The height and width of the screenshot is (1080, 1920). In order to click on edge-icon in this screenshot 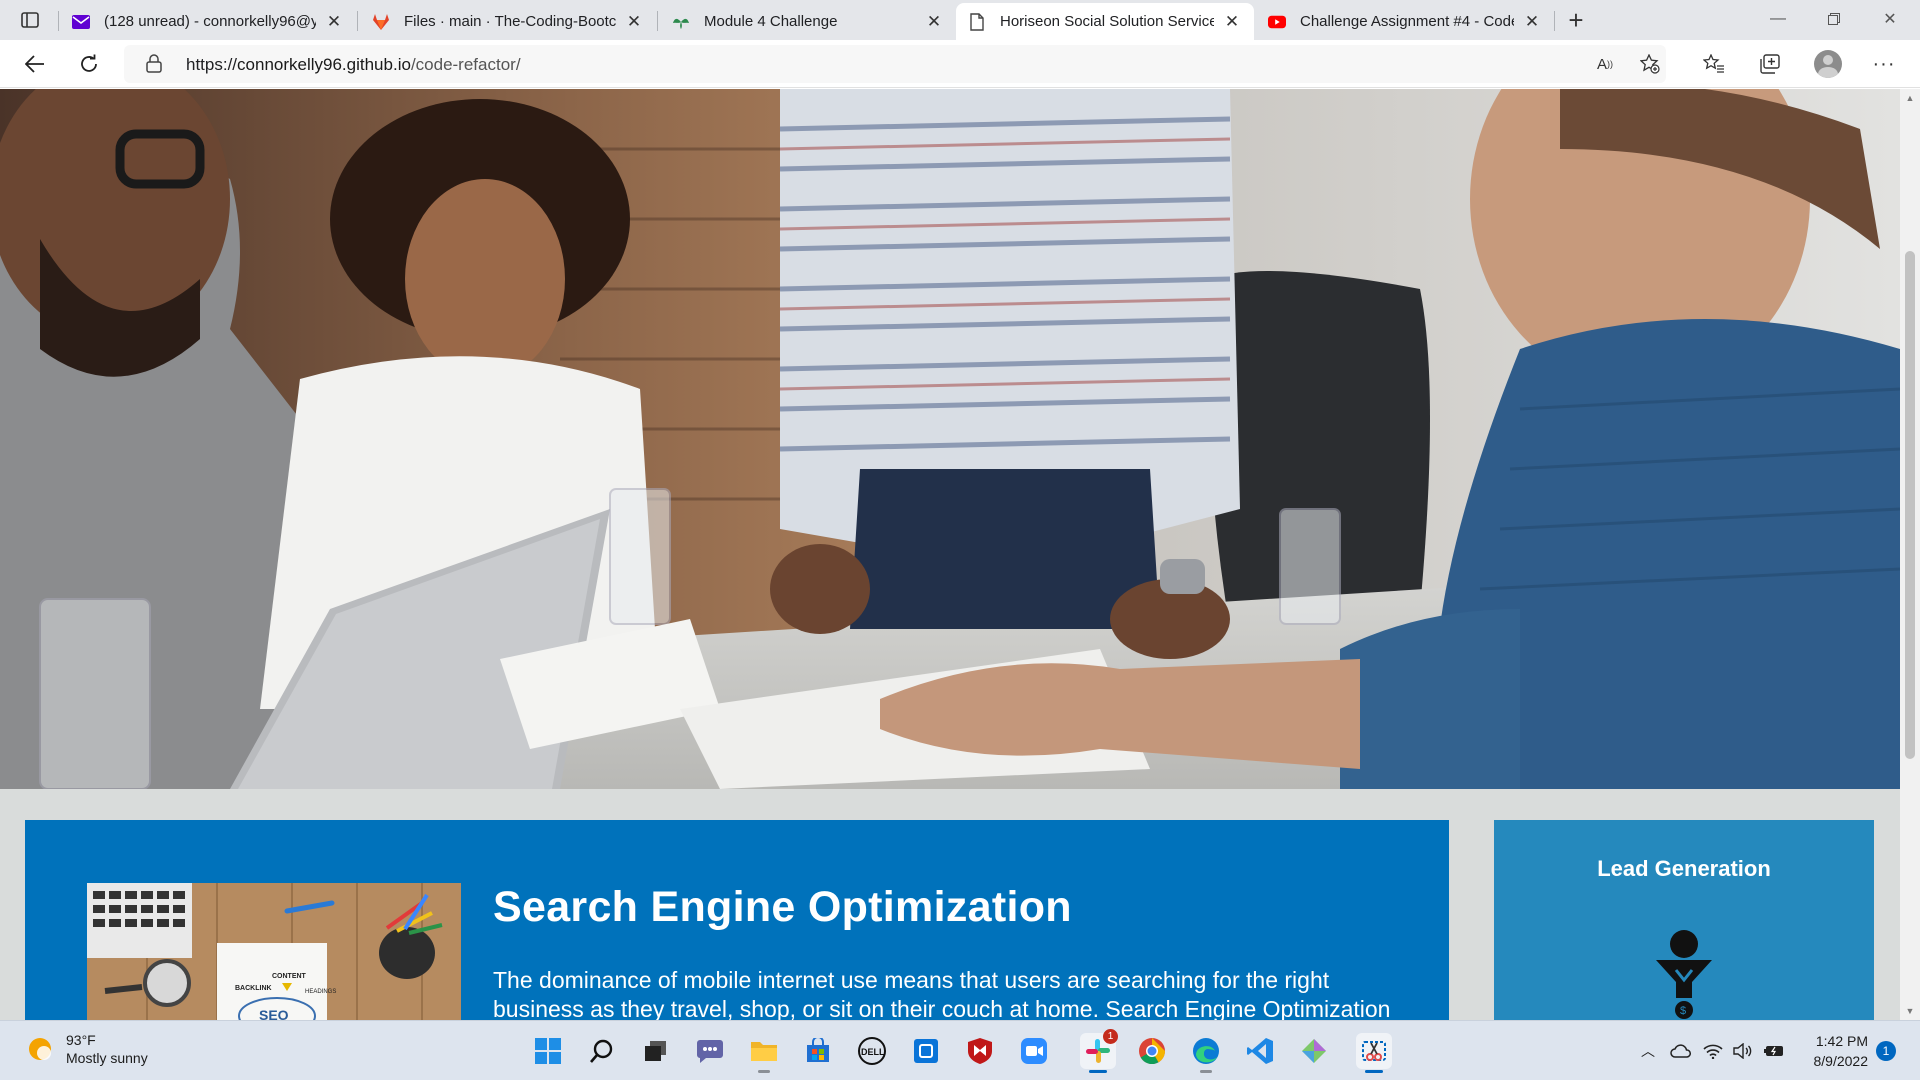, I will do `click(1206, 1051)`.